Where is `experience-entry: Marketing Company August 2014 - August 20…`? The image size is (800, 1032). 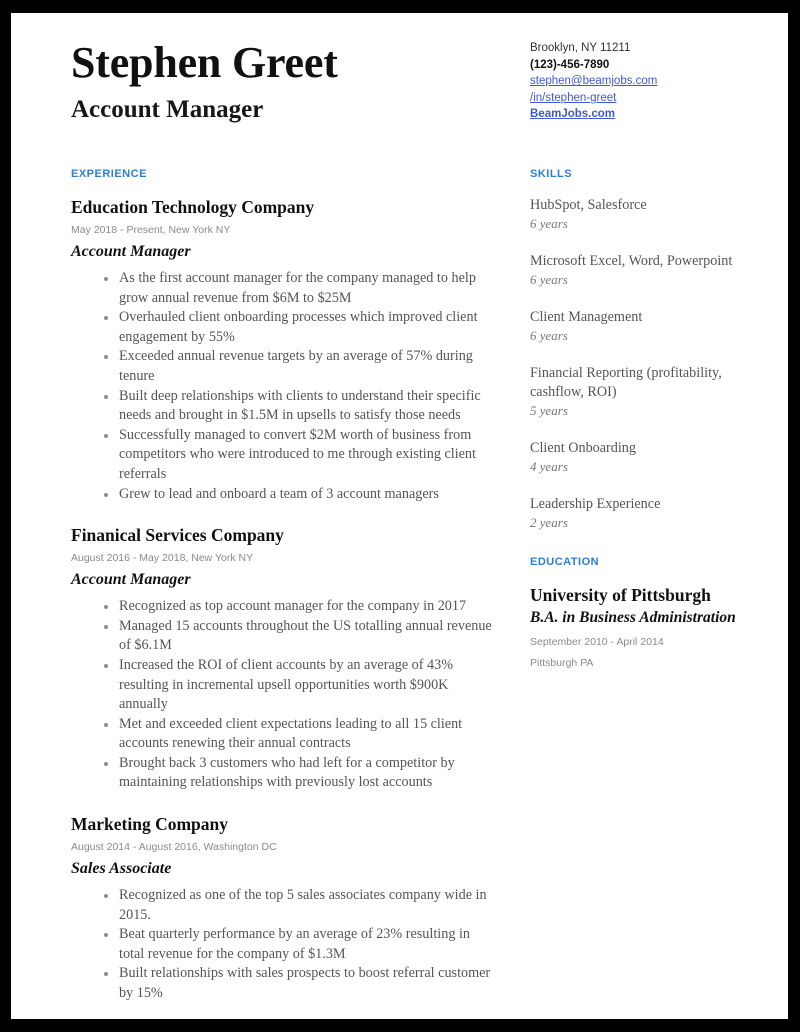 experience-entry: Marketing Company August 2014 - August 20… is located at coordinates (283, 908).